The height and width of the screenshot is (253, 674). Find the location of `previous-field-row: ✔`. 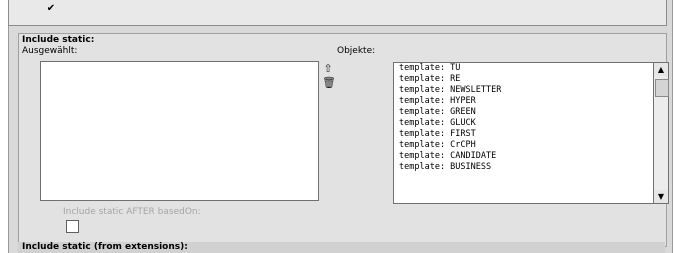

previous-field-row: ✔ is located at coordinates (337, 13).